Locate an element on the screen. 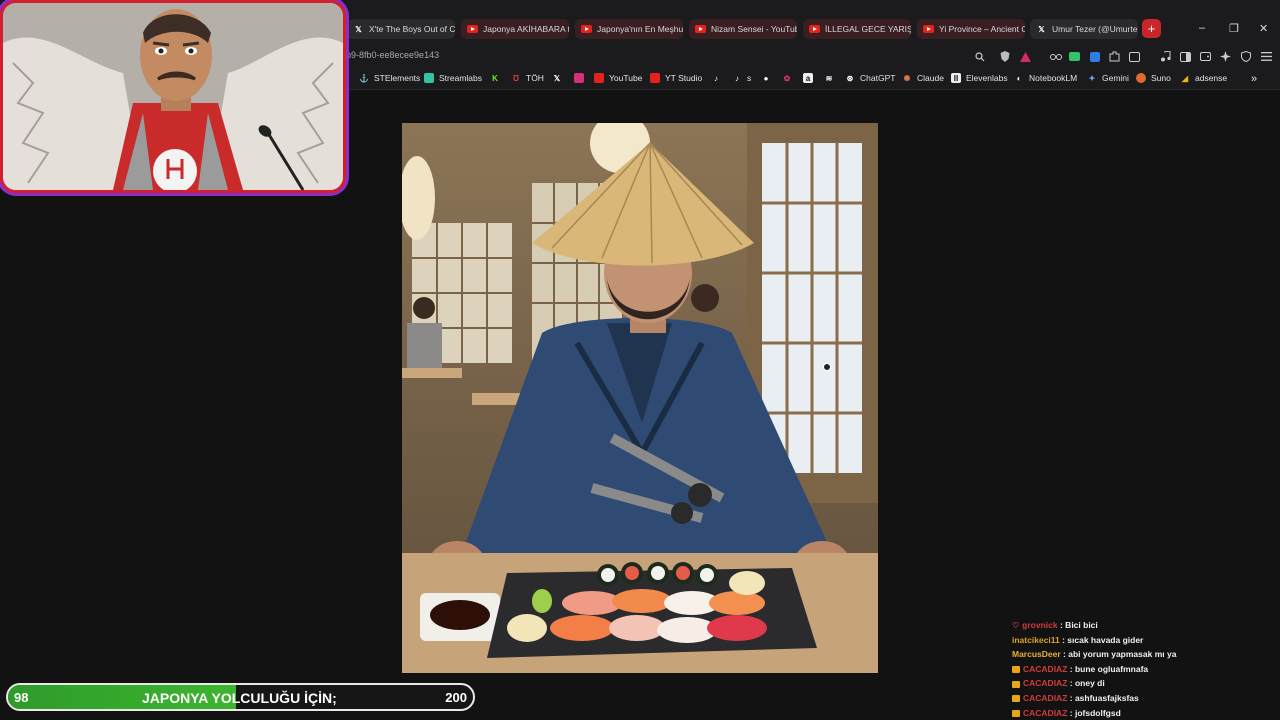 This screenshot has height=720, width=1280. bookmark-label: Suno is located at coordinates (1161, 78).